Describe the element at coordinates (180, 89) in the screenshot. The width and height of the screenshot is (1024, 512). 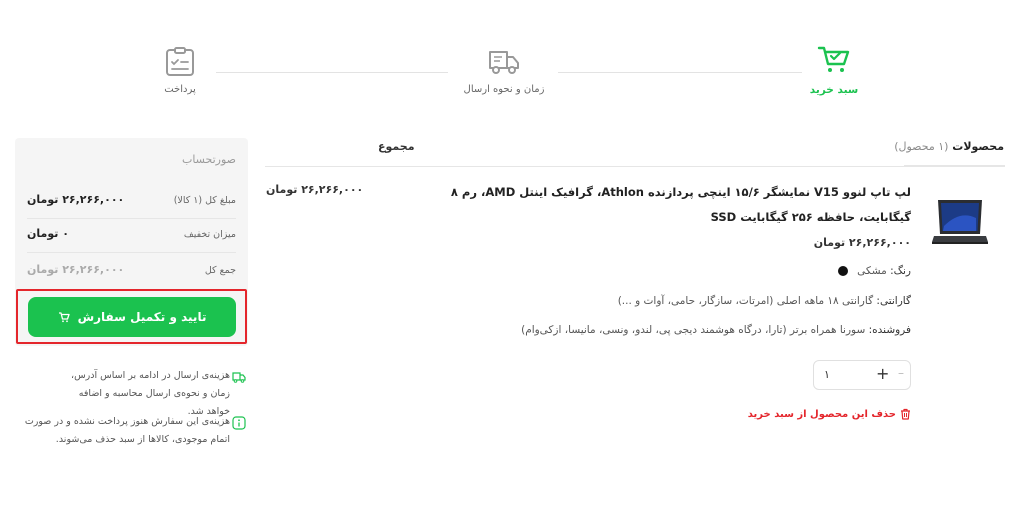
I see `step-payment-label: پرداخت` at that location.